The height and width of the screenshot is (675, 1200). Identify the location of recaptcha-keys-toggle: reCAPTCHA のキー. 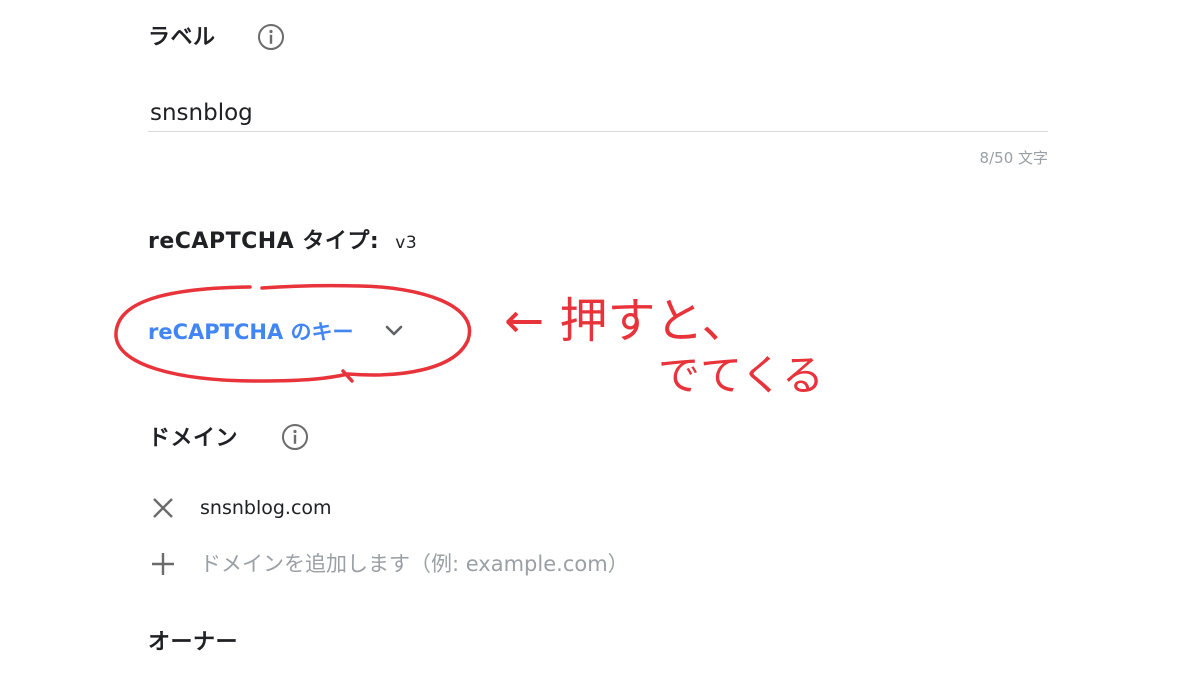
(276, 331).